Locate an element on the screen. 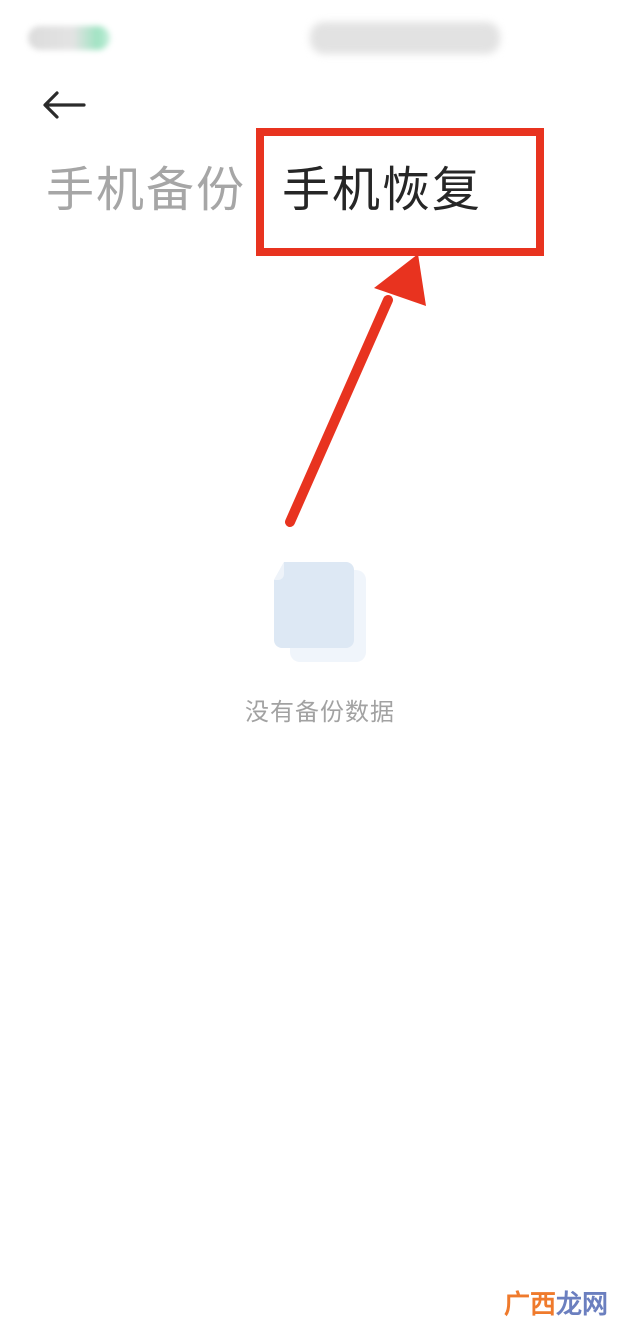 The width and height of the screenshot is (640, 1335). watermark-part1: 广西 is located at coordinates (529, 1305).